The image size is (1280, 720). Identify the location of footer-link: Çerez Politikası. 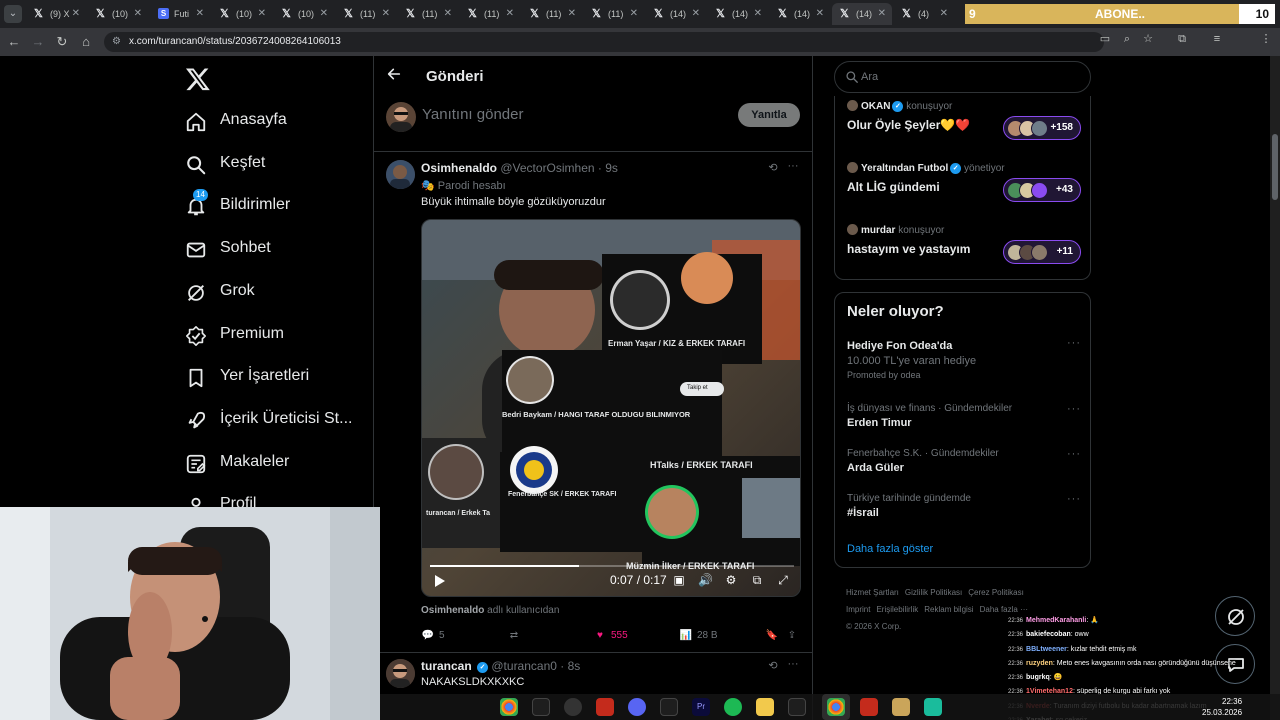
(996, 592).